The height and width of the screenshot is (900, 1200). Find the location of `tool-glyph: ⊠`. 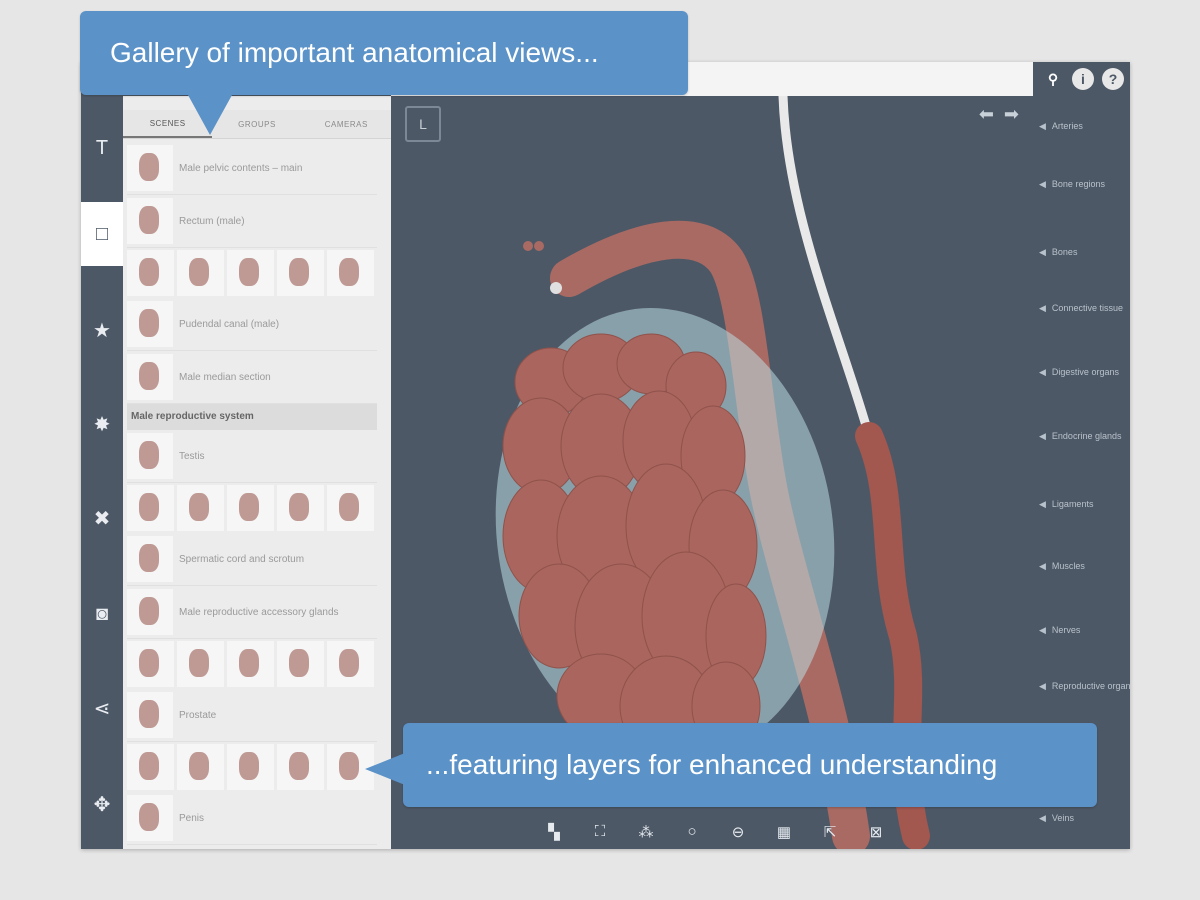

tool-glyph: ⊠ is located at coordinates (876, 832).